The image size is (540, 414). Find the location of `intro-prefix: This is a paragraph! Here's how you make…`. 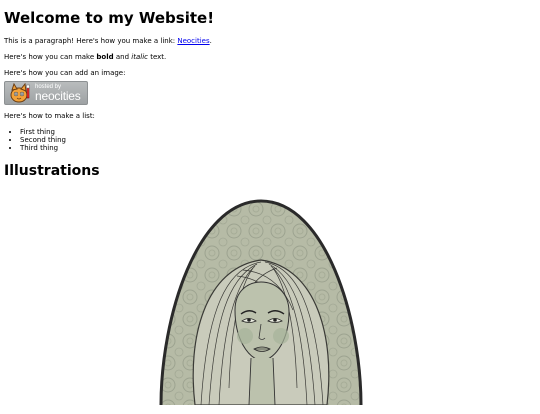

intro-prefix: This is a paragraph! Here's how you make… is located at coordinates (91, 41).